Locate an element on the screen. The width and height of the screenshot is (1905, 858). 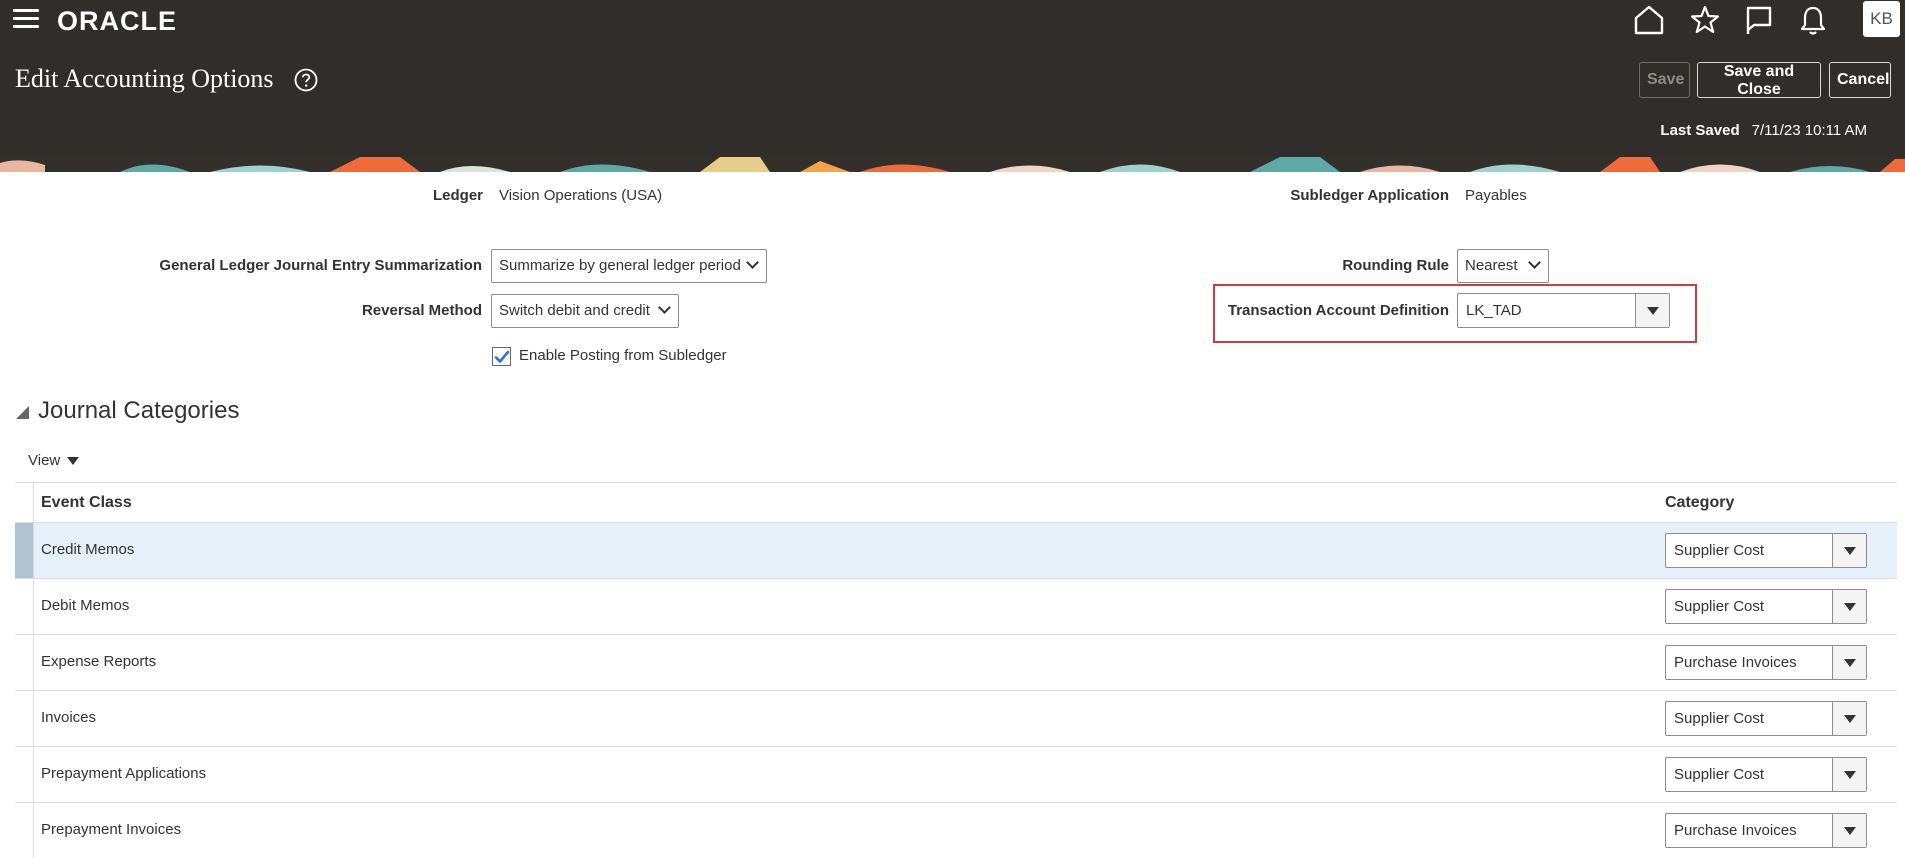
rounding-rule-value: Nearest is located at coordinates (1491, 265).